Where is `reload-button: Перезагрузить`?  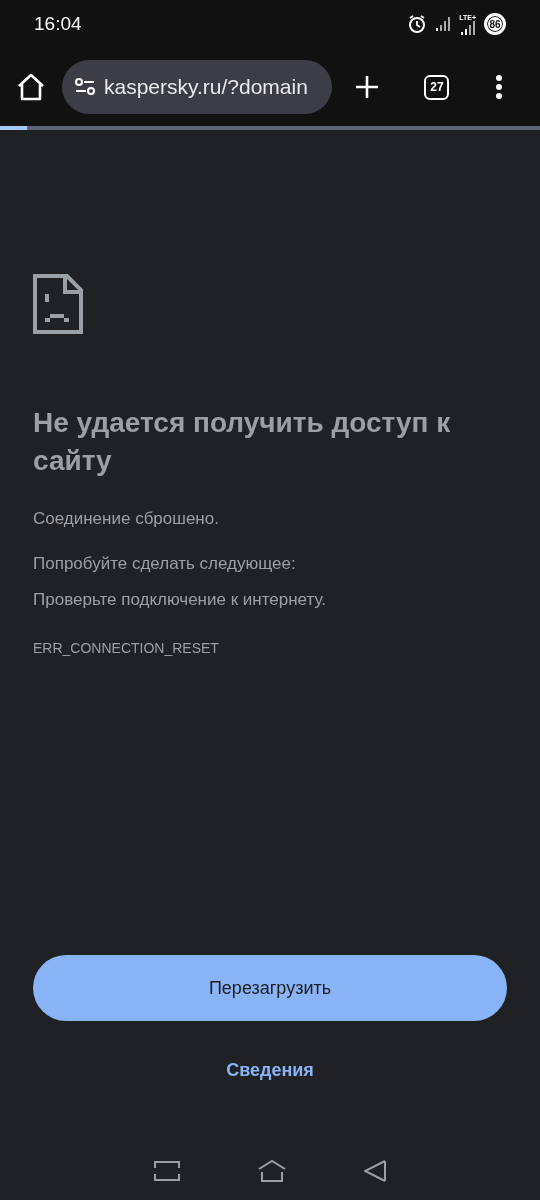 reload-button: Перезагрузить is located at coordinates (270, 988).